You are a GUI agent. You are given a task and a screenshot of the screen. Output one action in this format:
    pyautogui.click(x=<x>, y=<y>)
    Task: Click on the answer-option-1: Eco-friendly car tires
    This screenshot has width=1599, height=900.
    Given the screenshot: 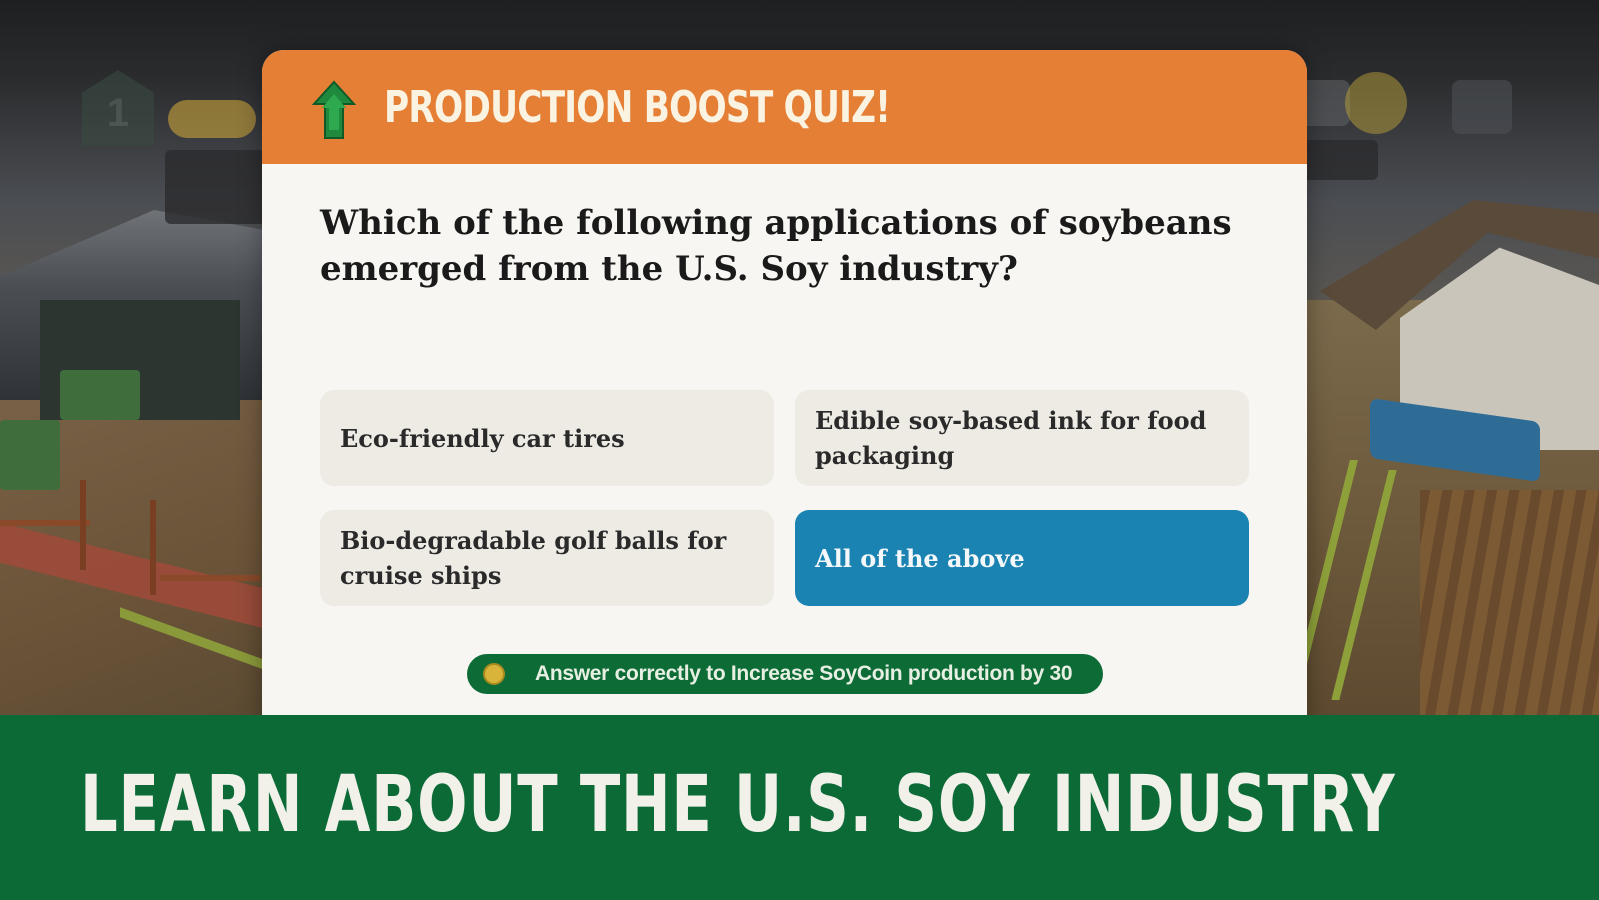 What is the action you would take?
    pyautogui.click(x=547, y=438)
    